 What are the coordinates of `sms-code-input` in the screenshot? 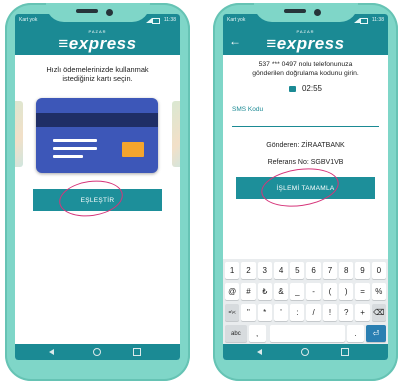 It's located at (305, 126).